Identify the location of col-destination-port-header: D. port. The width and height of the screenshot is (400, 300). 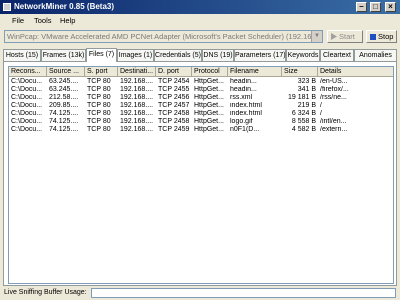
(174, 72).